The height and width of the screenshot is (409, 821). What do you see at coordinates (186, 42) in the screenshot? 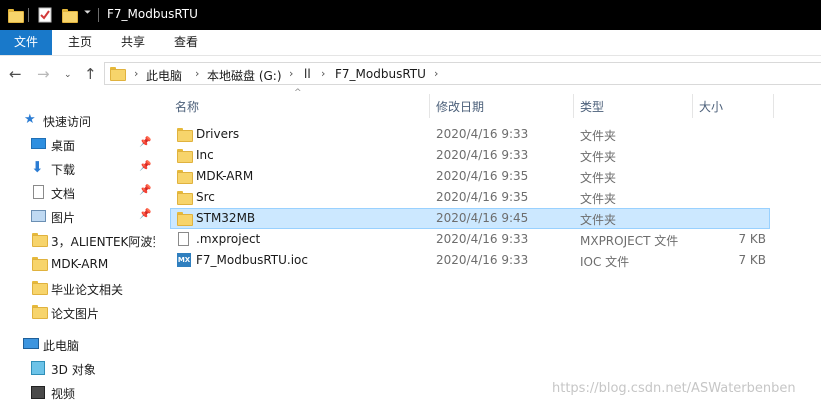
I see `tab-view: 查看` at bounding box center [186, 42].